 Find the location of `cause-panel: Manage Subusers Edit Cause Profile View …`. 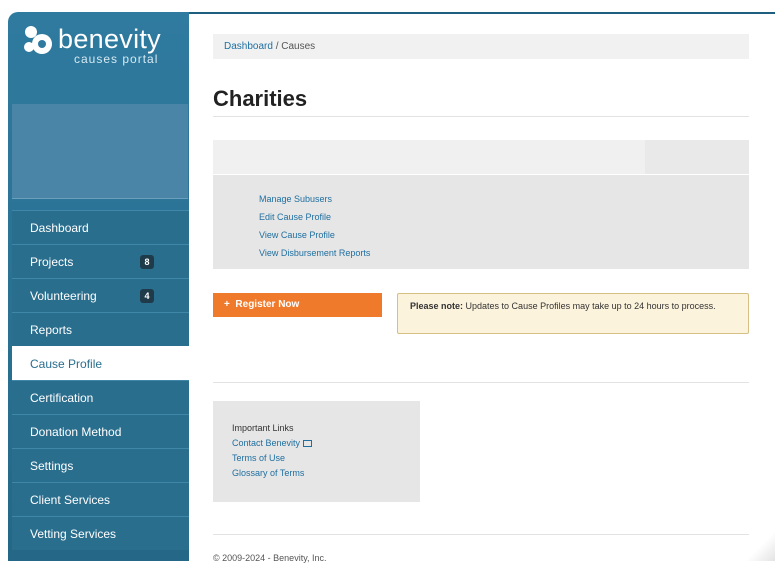

cause-panel: Manage Subusers Edit Cause Profile View … is located at coordinates (481, 222).